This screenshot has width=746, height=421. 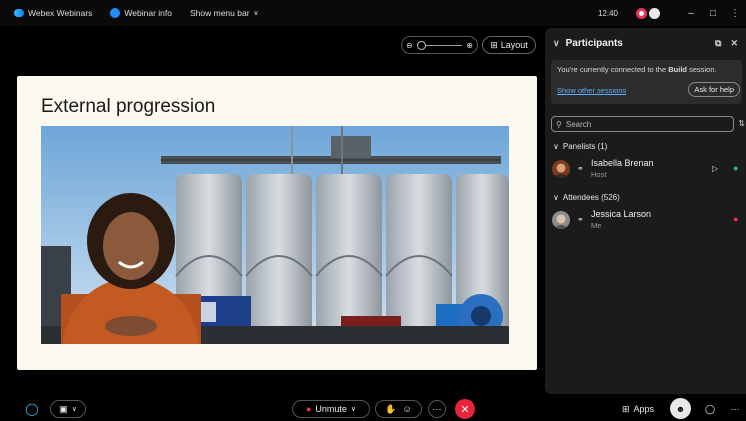 What do you see at coordinates (691, 13) in the screenshot?
I see `minimize-button: –` at bounding box center [691, 13].